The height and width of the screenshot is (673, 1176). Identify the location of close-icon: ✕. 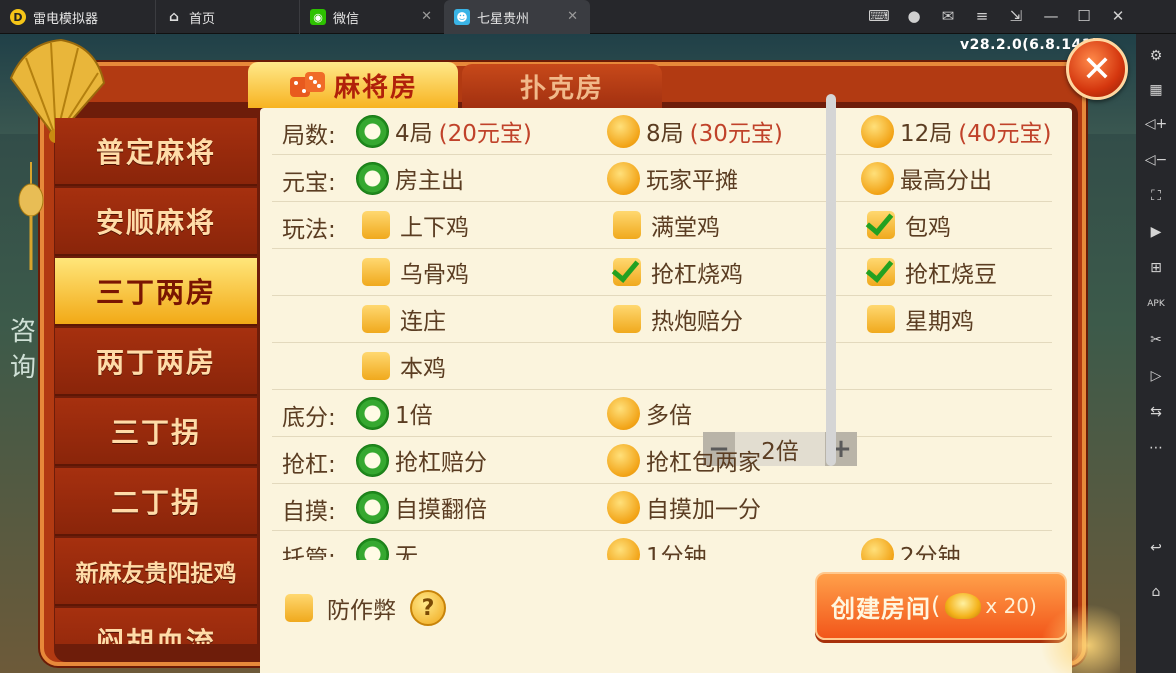
(1118, 16).